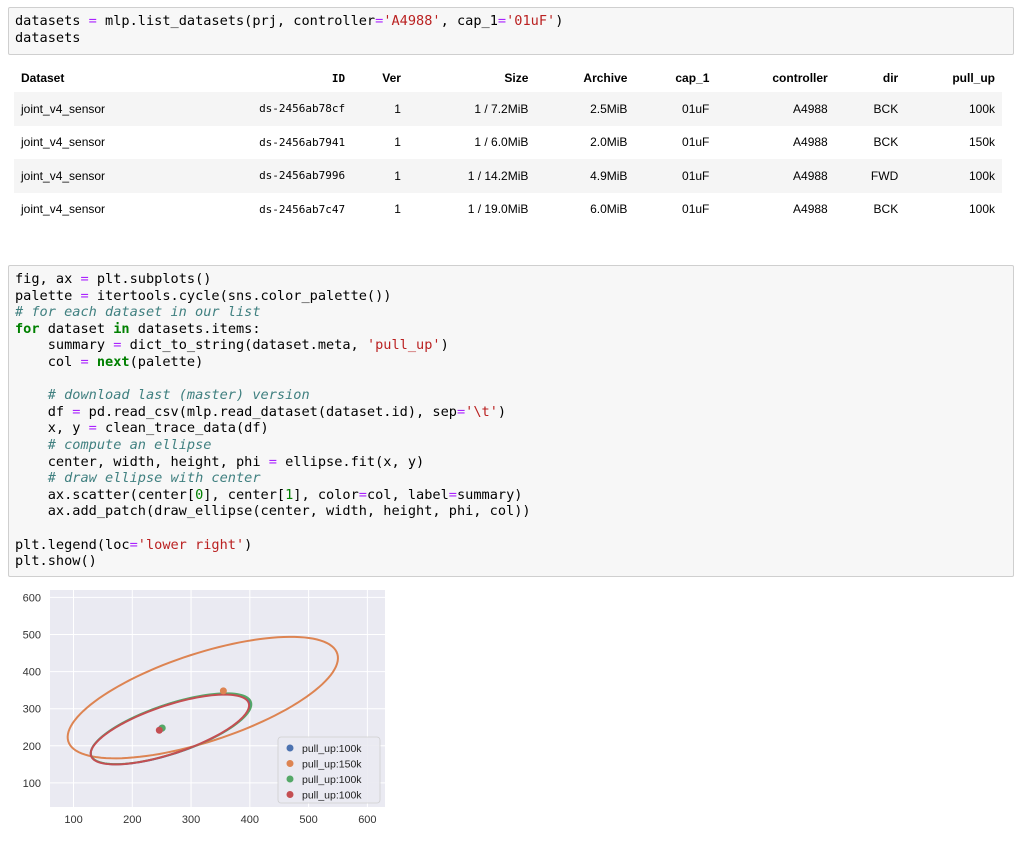 This screenshot has width=1024, height=847. What do you see at coordinates (391, 78) in the screenshot?
I see `column-header-ver: Ver` at bounding box center [391, 78].